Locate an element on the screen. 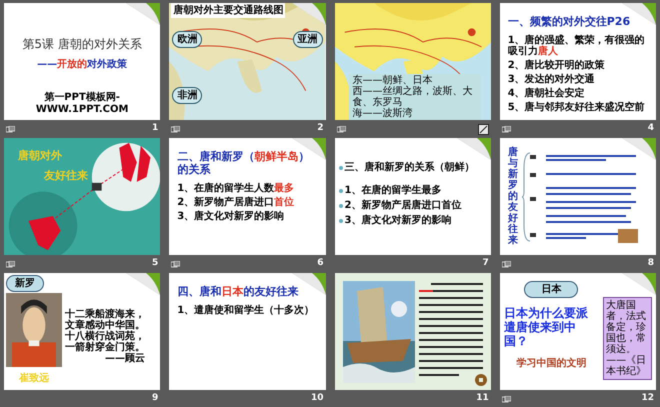 This screenshot has width=660, height=407. slide-number: 5 is located at coordinates (155, 263).